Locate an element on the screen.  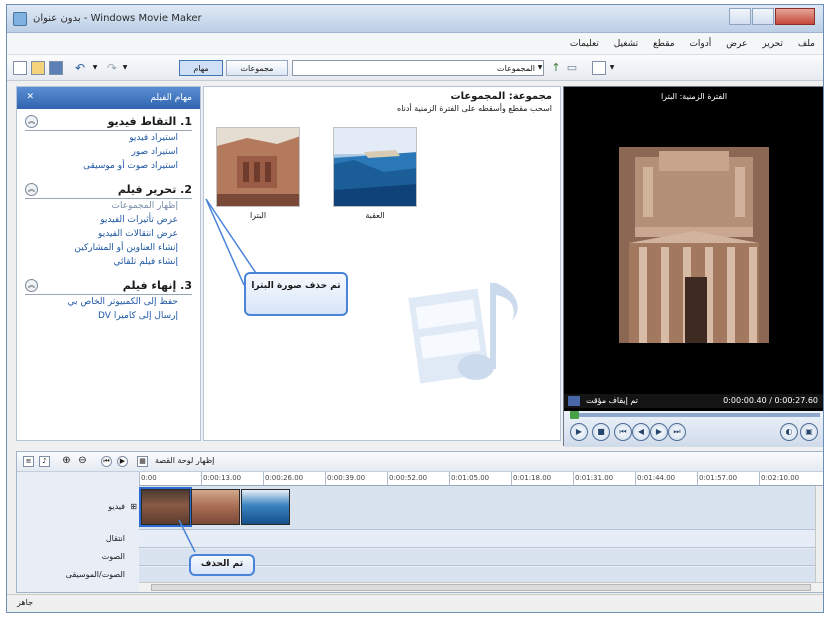
toolbar: ↶ ▼ ↷ ▼ مهام مجموعات المجموعات ▼ ↑ ▭ ▼ is located at coordinates (415, 68).